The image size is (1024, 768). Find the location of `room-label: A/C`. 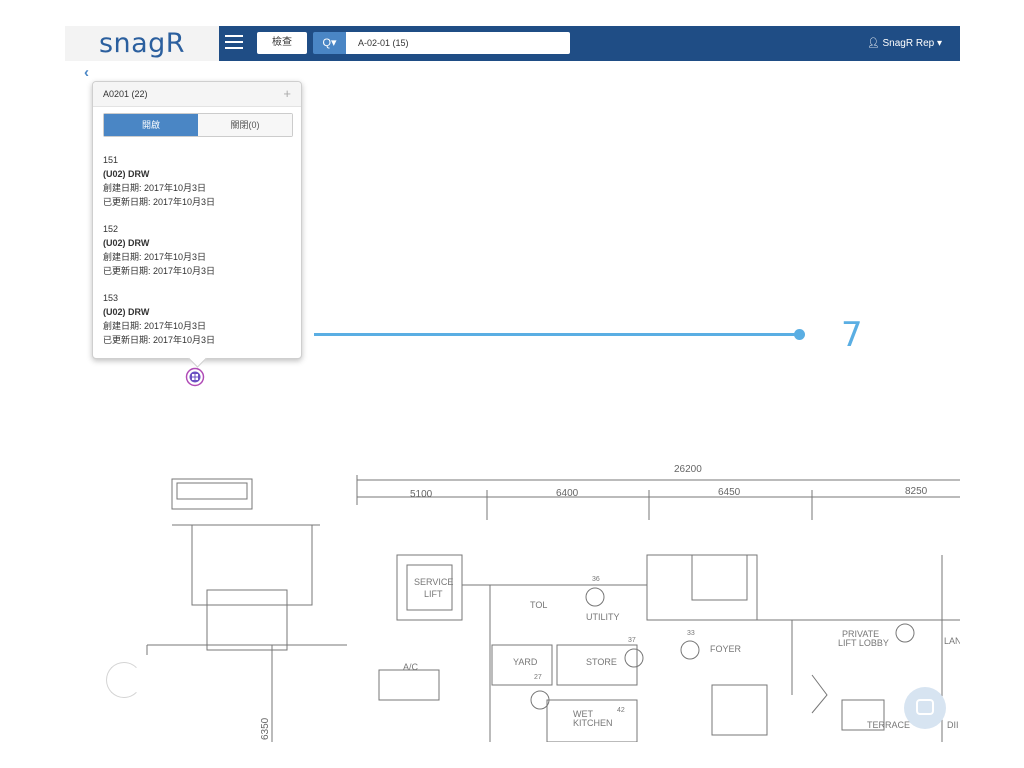

room-label: A/C is located at coordinates (411, 667).